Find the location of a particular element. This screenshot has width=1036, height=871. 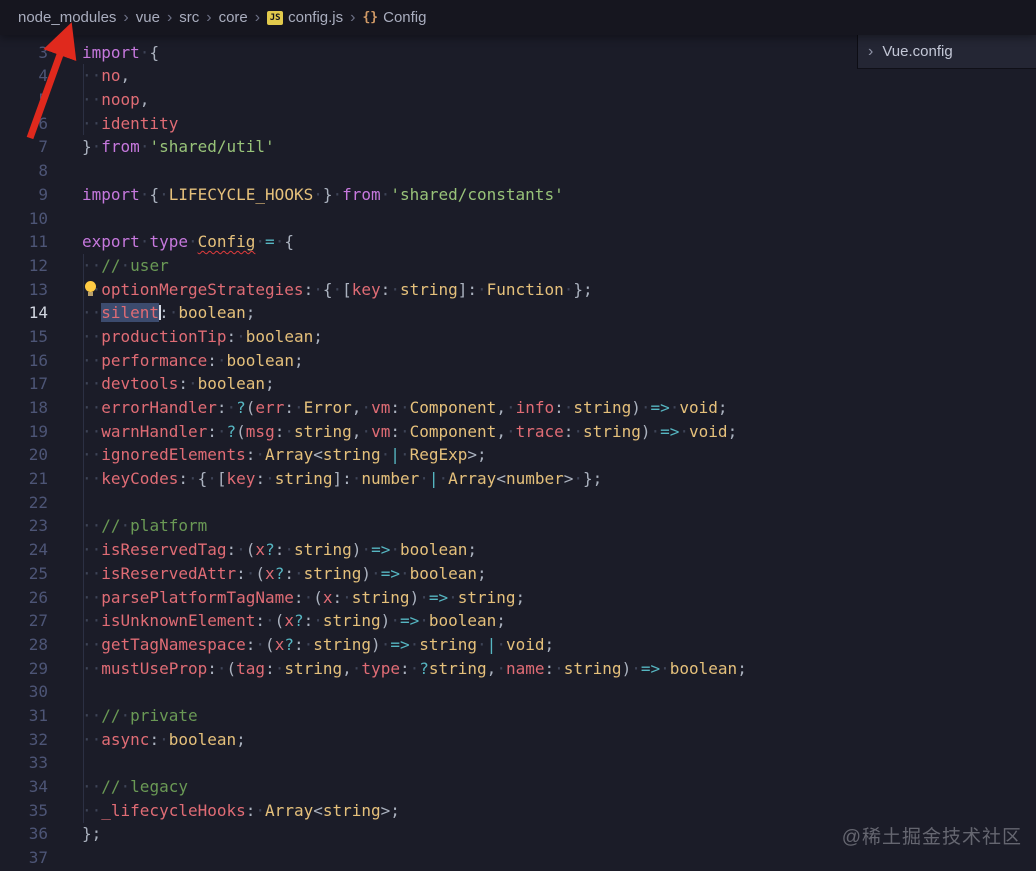

breadcrumb-item-config.js: JS config.js is located at coordinates (305, 17).